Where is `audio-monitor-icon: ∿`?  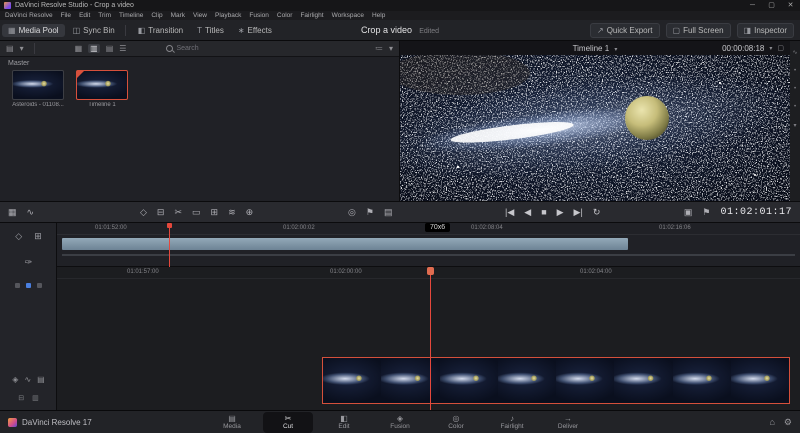 audio-monitor-icon: ∿ is located at coordinates (794, 52).